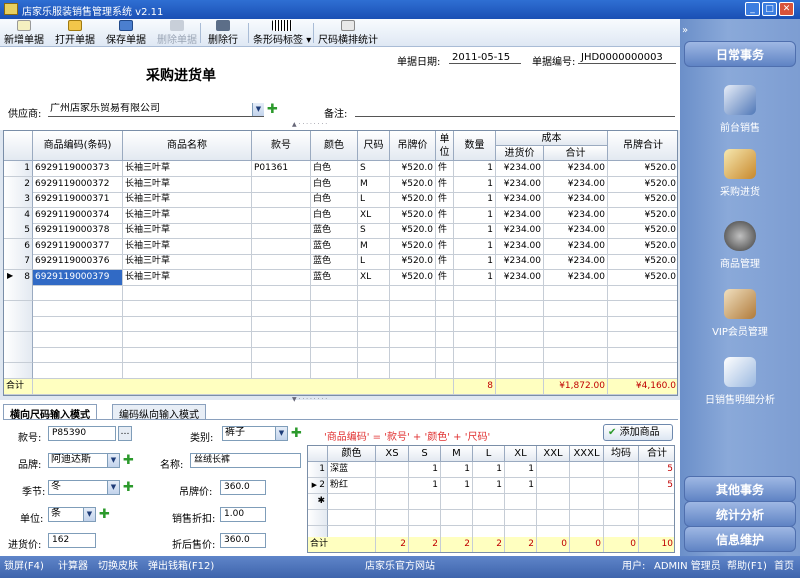 This screenshot has height=578, width=800. What do you see at coordinates (352, 470) in the screenshot?
I see `cell-color: 深蓝` at bounding box center [352, 470].